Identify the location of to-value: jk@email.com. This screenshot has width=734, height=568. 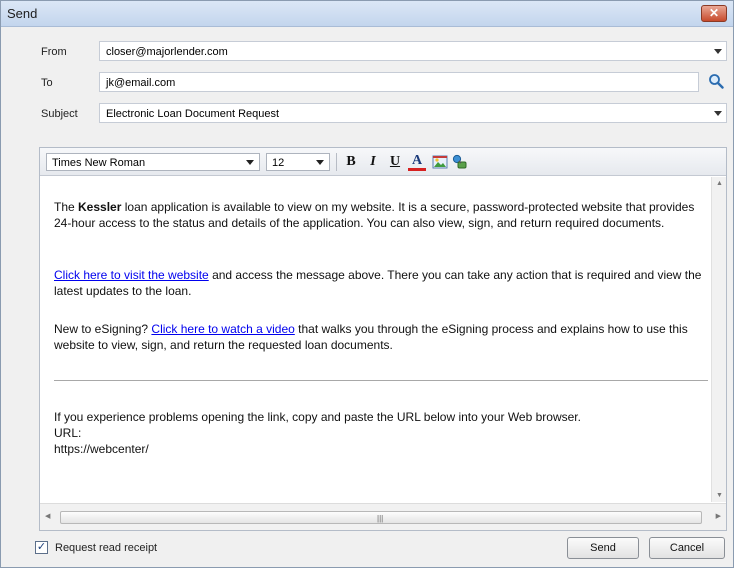
(141, 83).